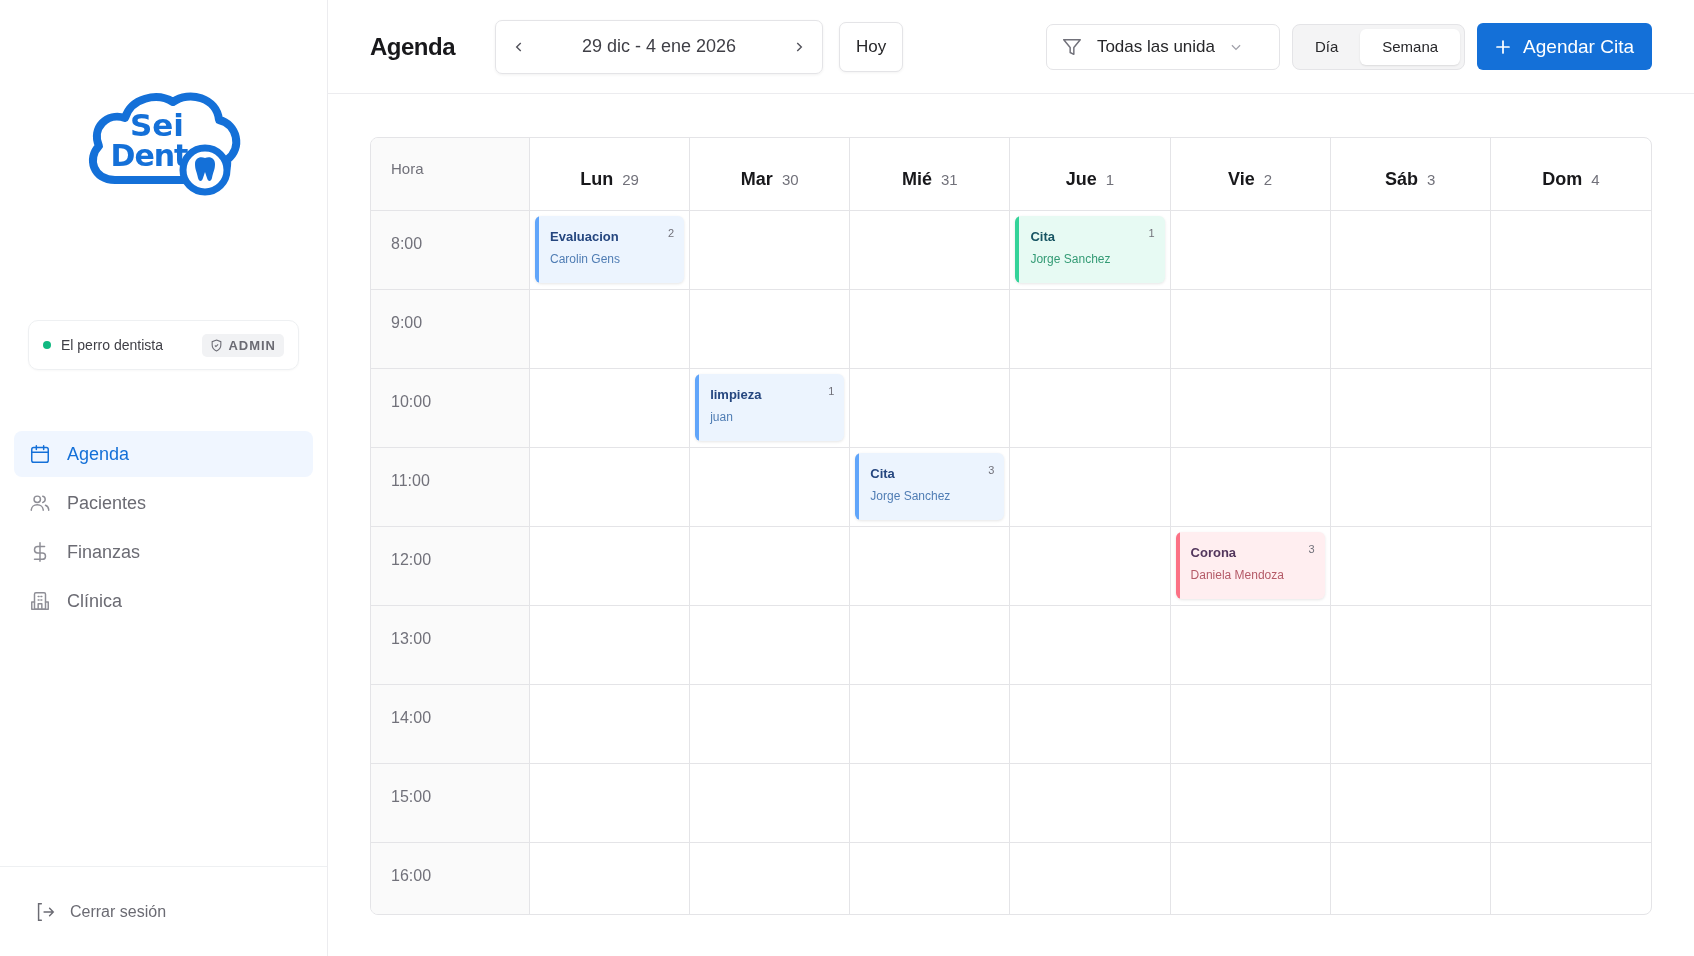 Image resolution: width=1694 pixels, height=956 pixels. I want to click on shield-icon, so click(217, 345).